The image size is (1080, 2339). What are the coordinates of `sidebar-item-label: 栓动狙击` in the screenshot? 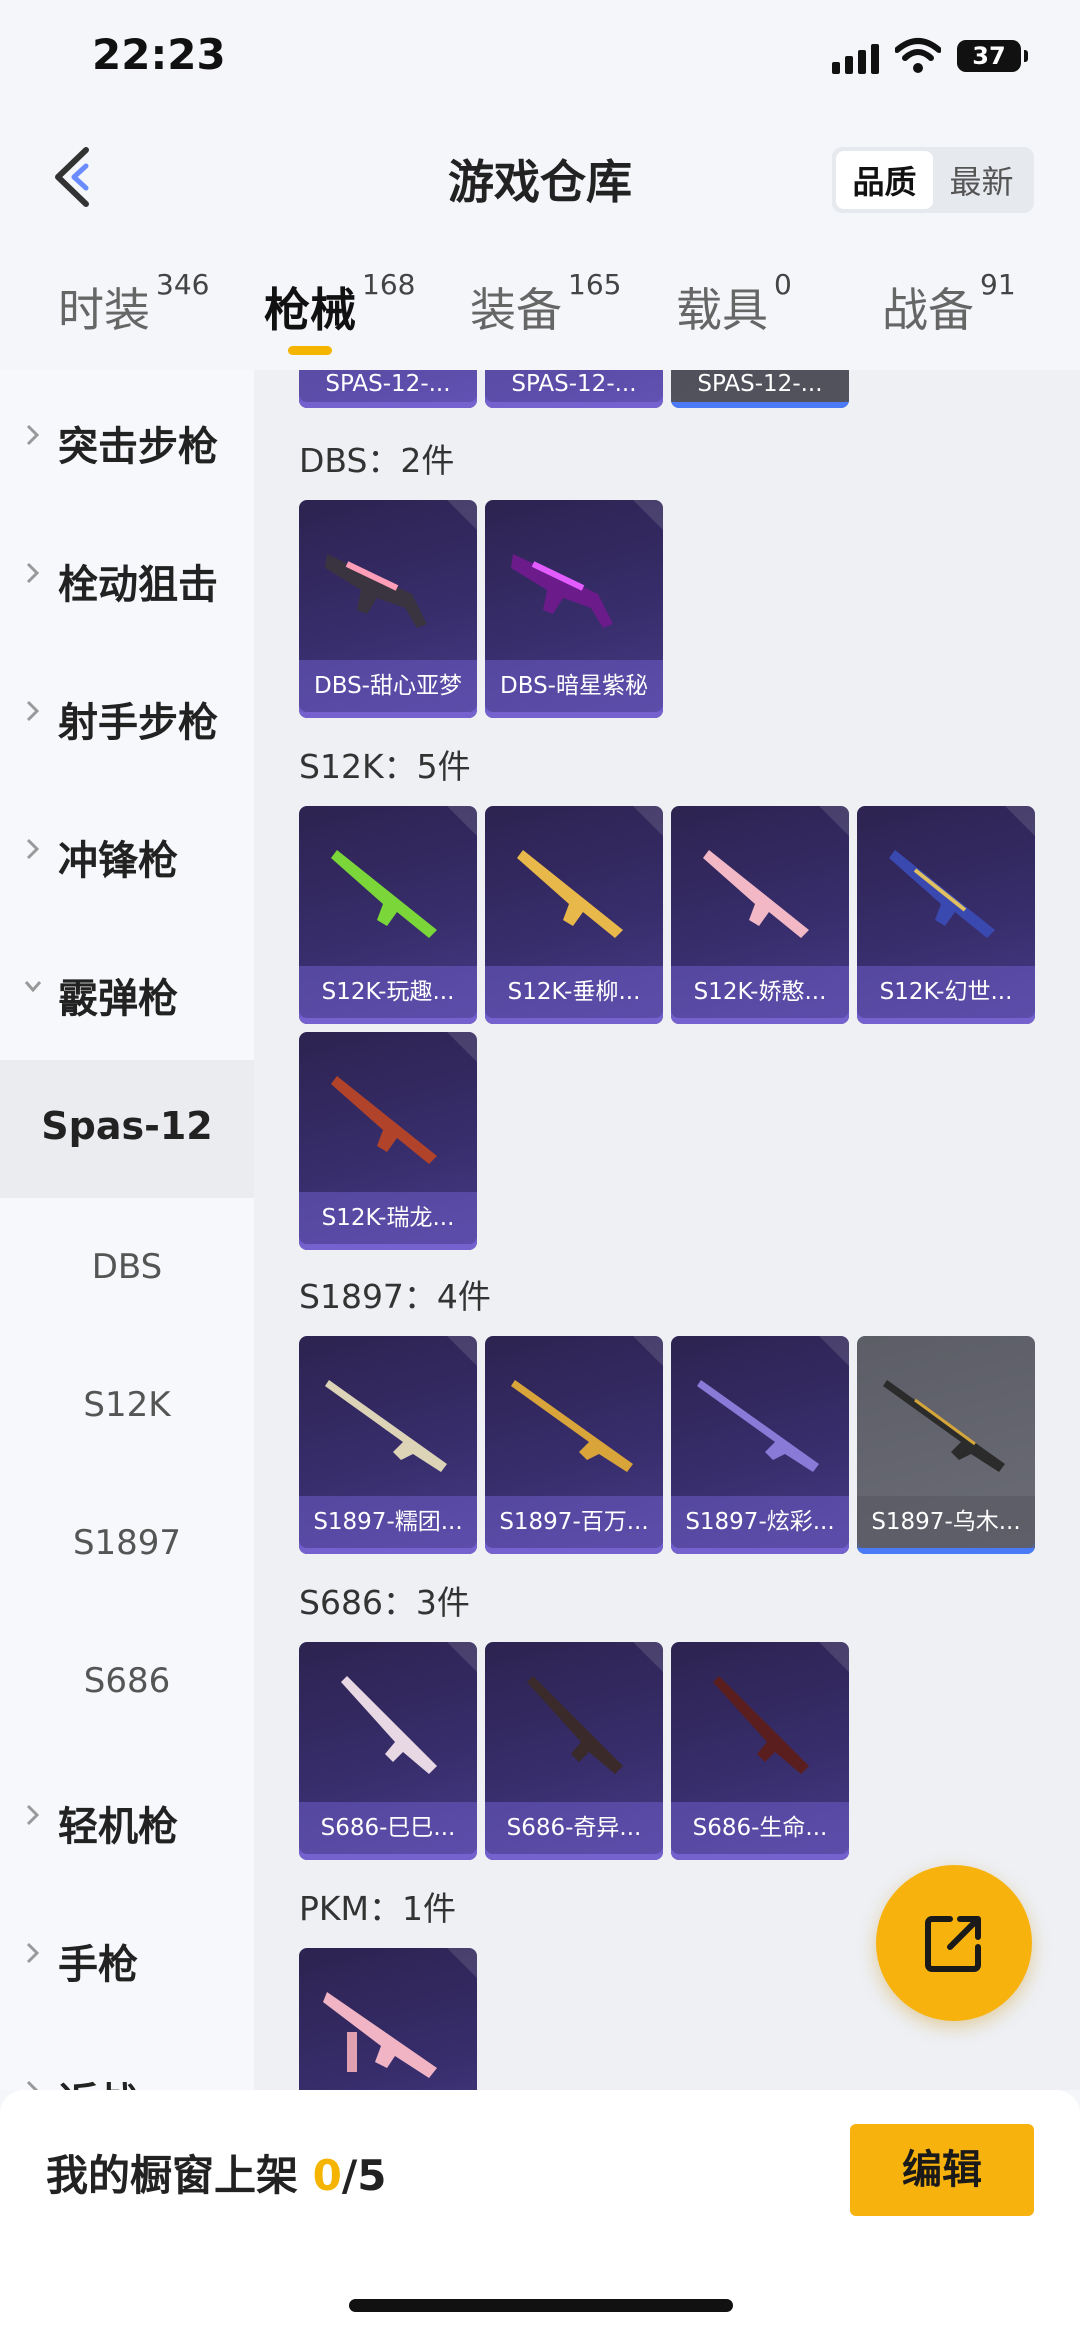 It's located at (138, 585).